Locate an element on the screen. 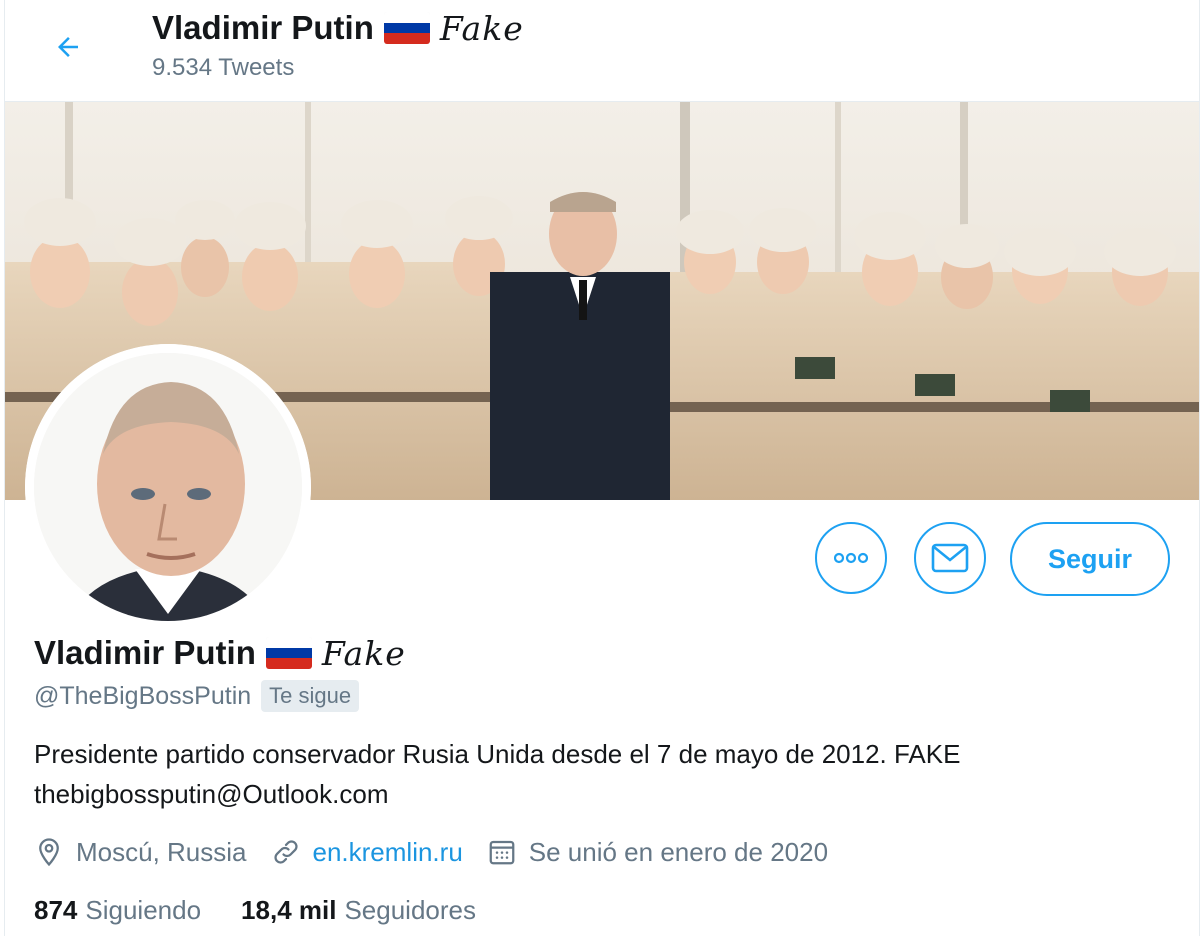  followers-count: 18,4 mil is located at coordinates (289, 909).